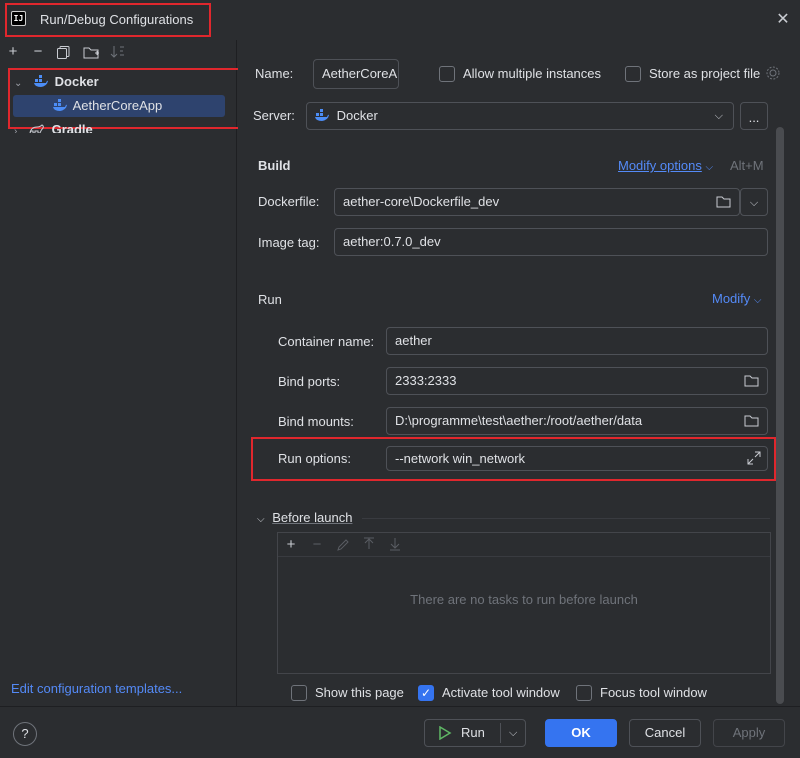 The image size is (800, 758). Describe the element at coordinates (747, 165) in the screenshot. I see `modify-options-shortcut: Alt+M` at that location.